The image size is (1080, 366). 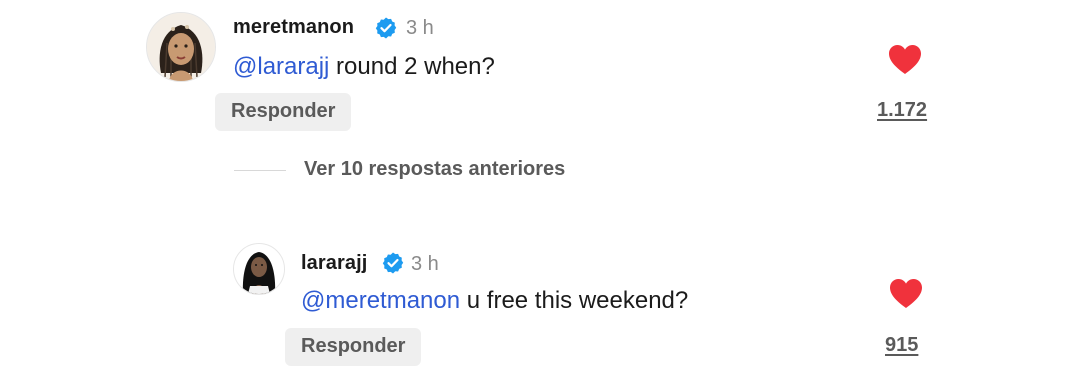 I want to click on comment-text: @meretmanon u free this weekend?, so click(x=494, y=301).